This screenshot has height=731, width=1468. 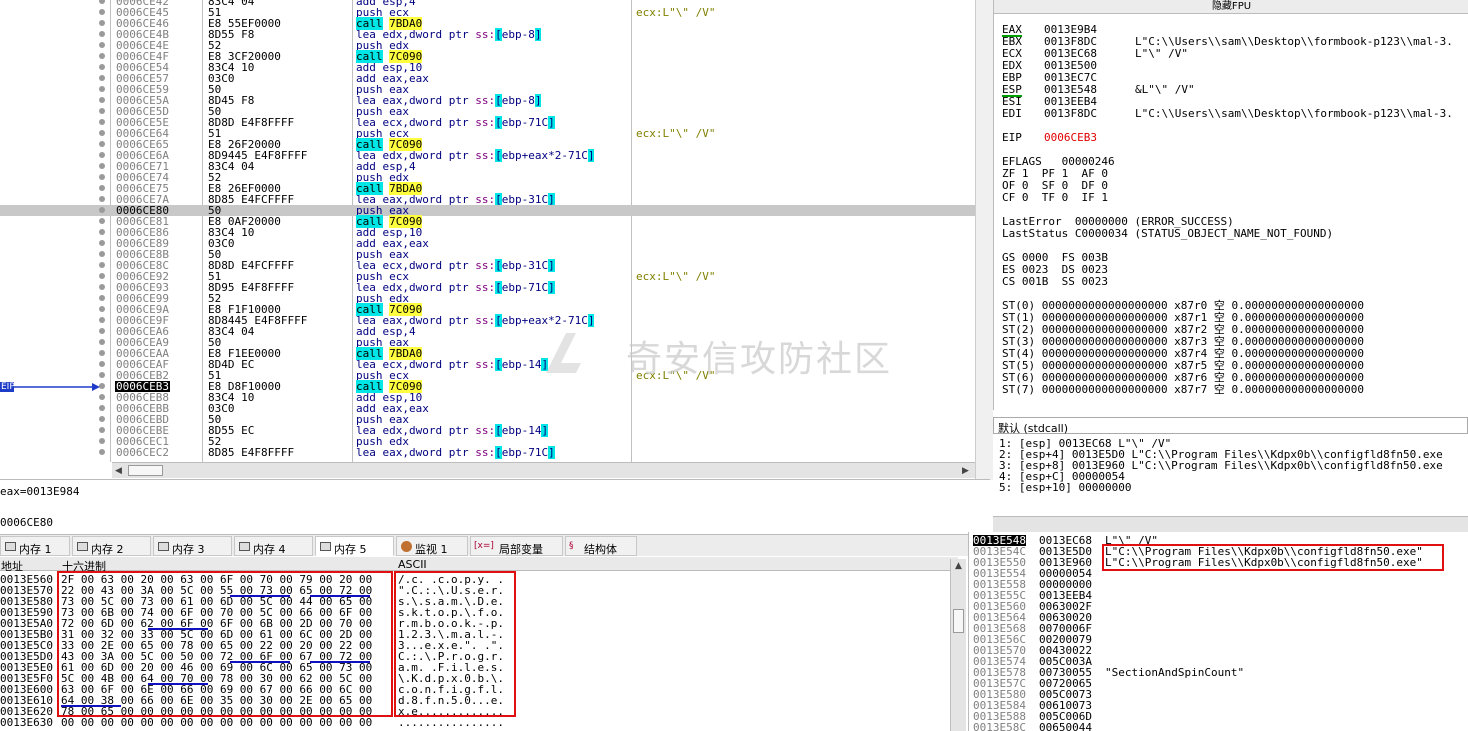 I want to click on tab-6: 监视 1, so click(x=432, y=546).